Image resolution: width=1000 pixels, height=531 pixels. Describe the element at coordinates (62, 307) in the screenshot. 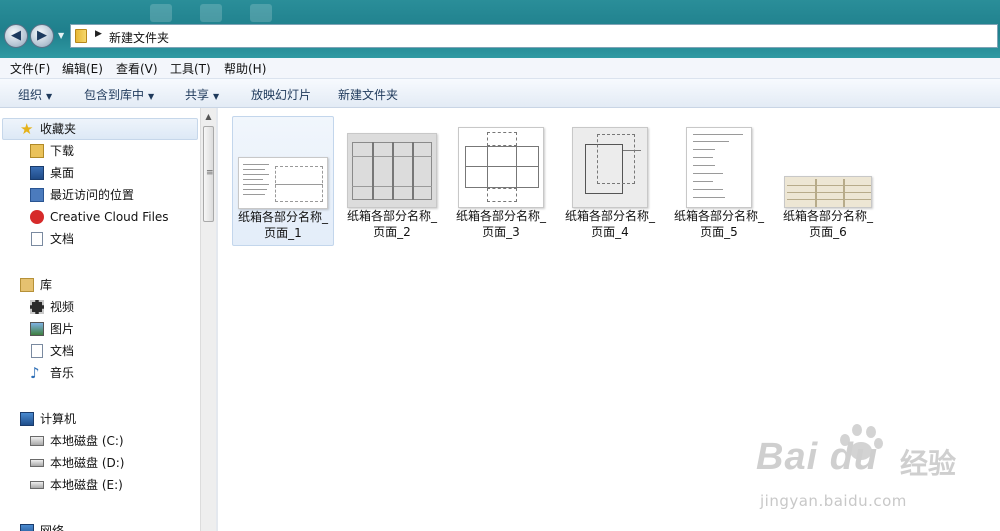

I see `nav-item-label: 视频` at that location.